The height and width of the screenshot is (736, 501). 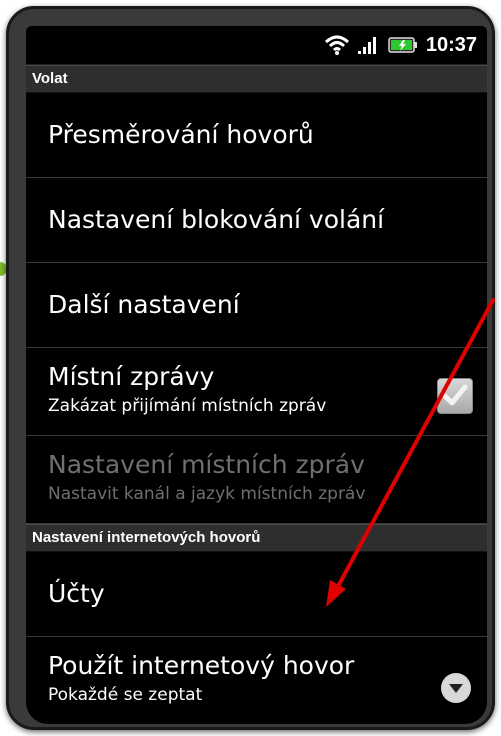 I want to click on item-call-forwarding: Přesměrování hovorů, so click(x=256, y=135).